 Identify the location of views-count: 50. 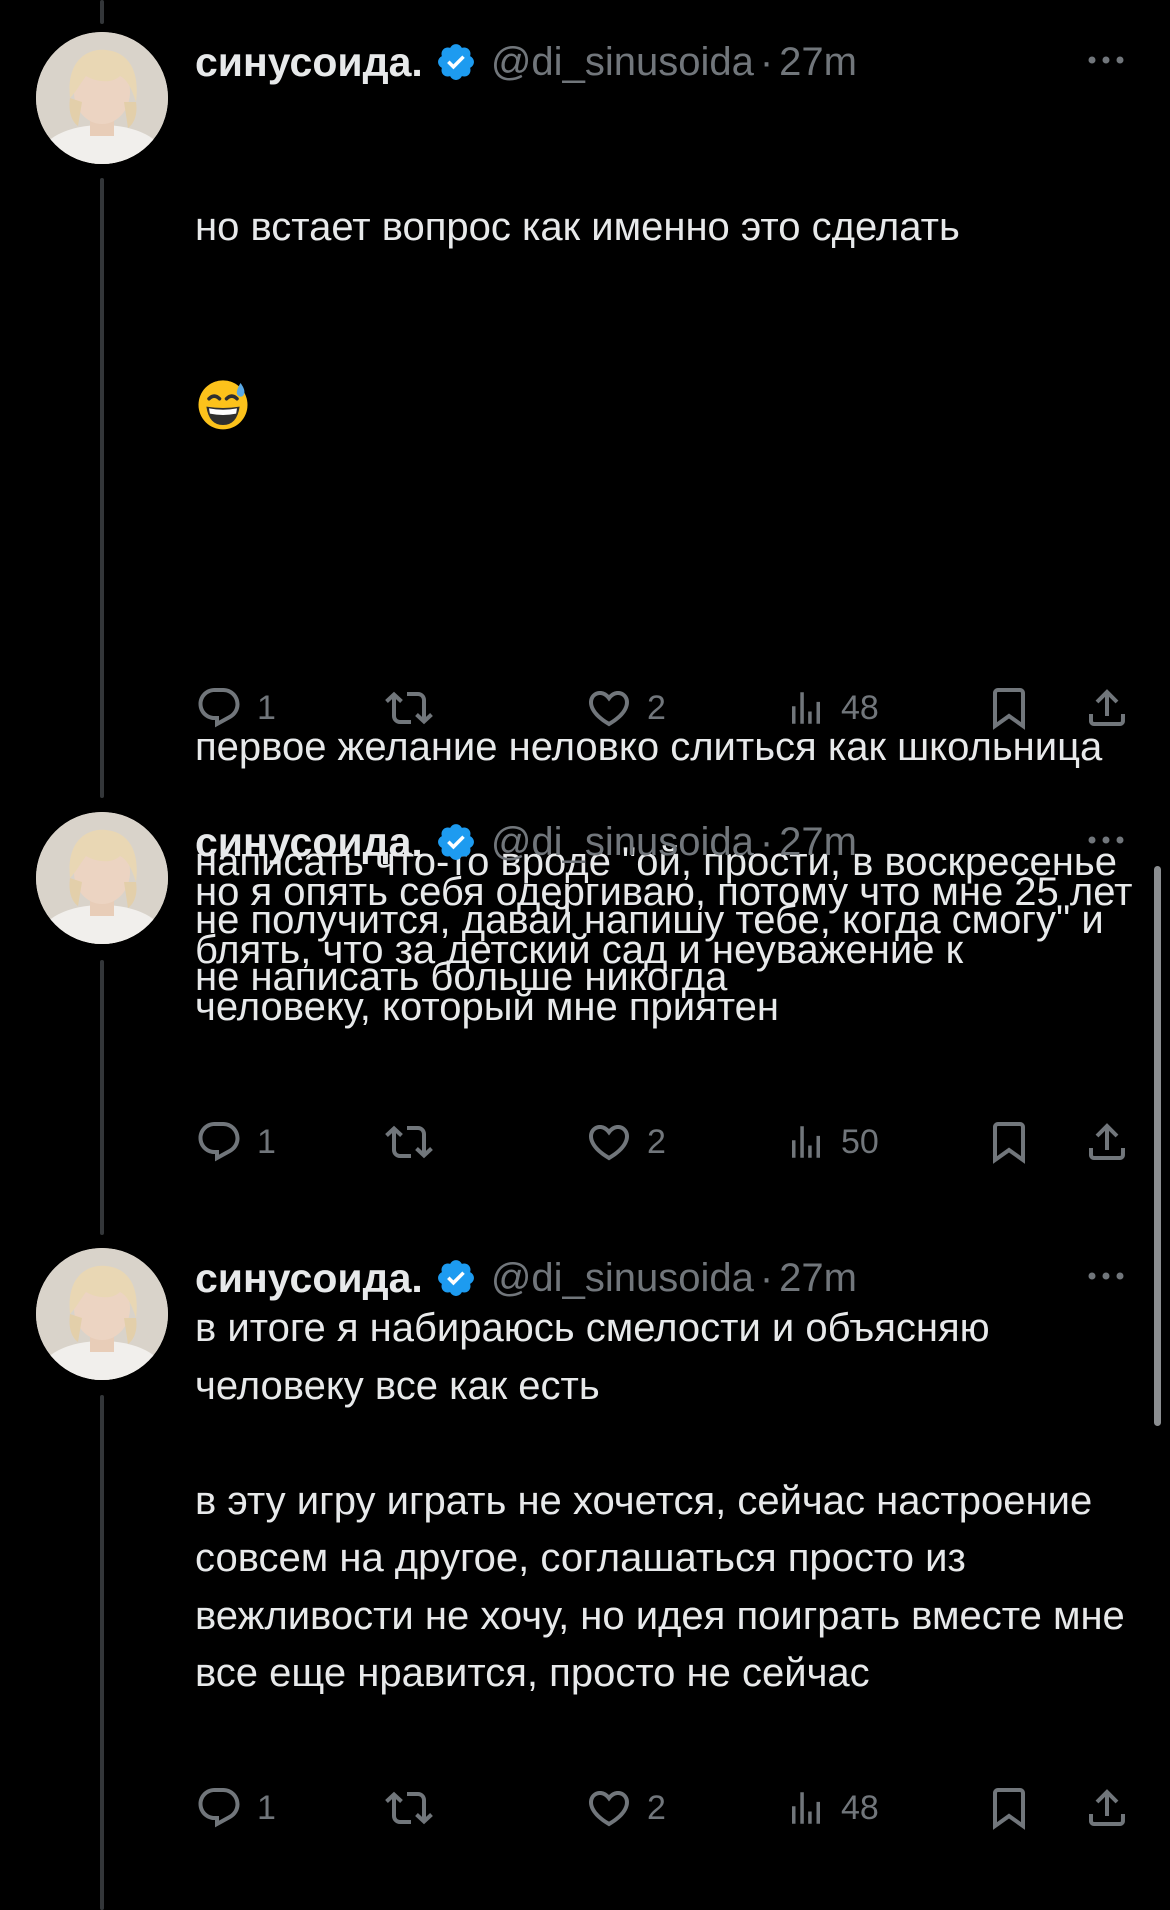
(860, 1141).